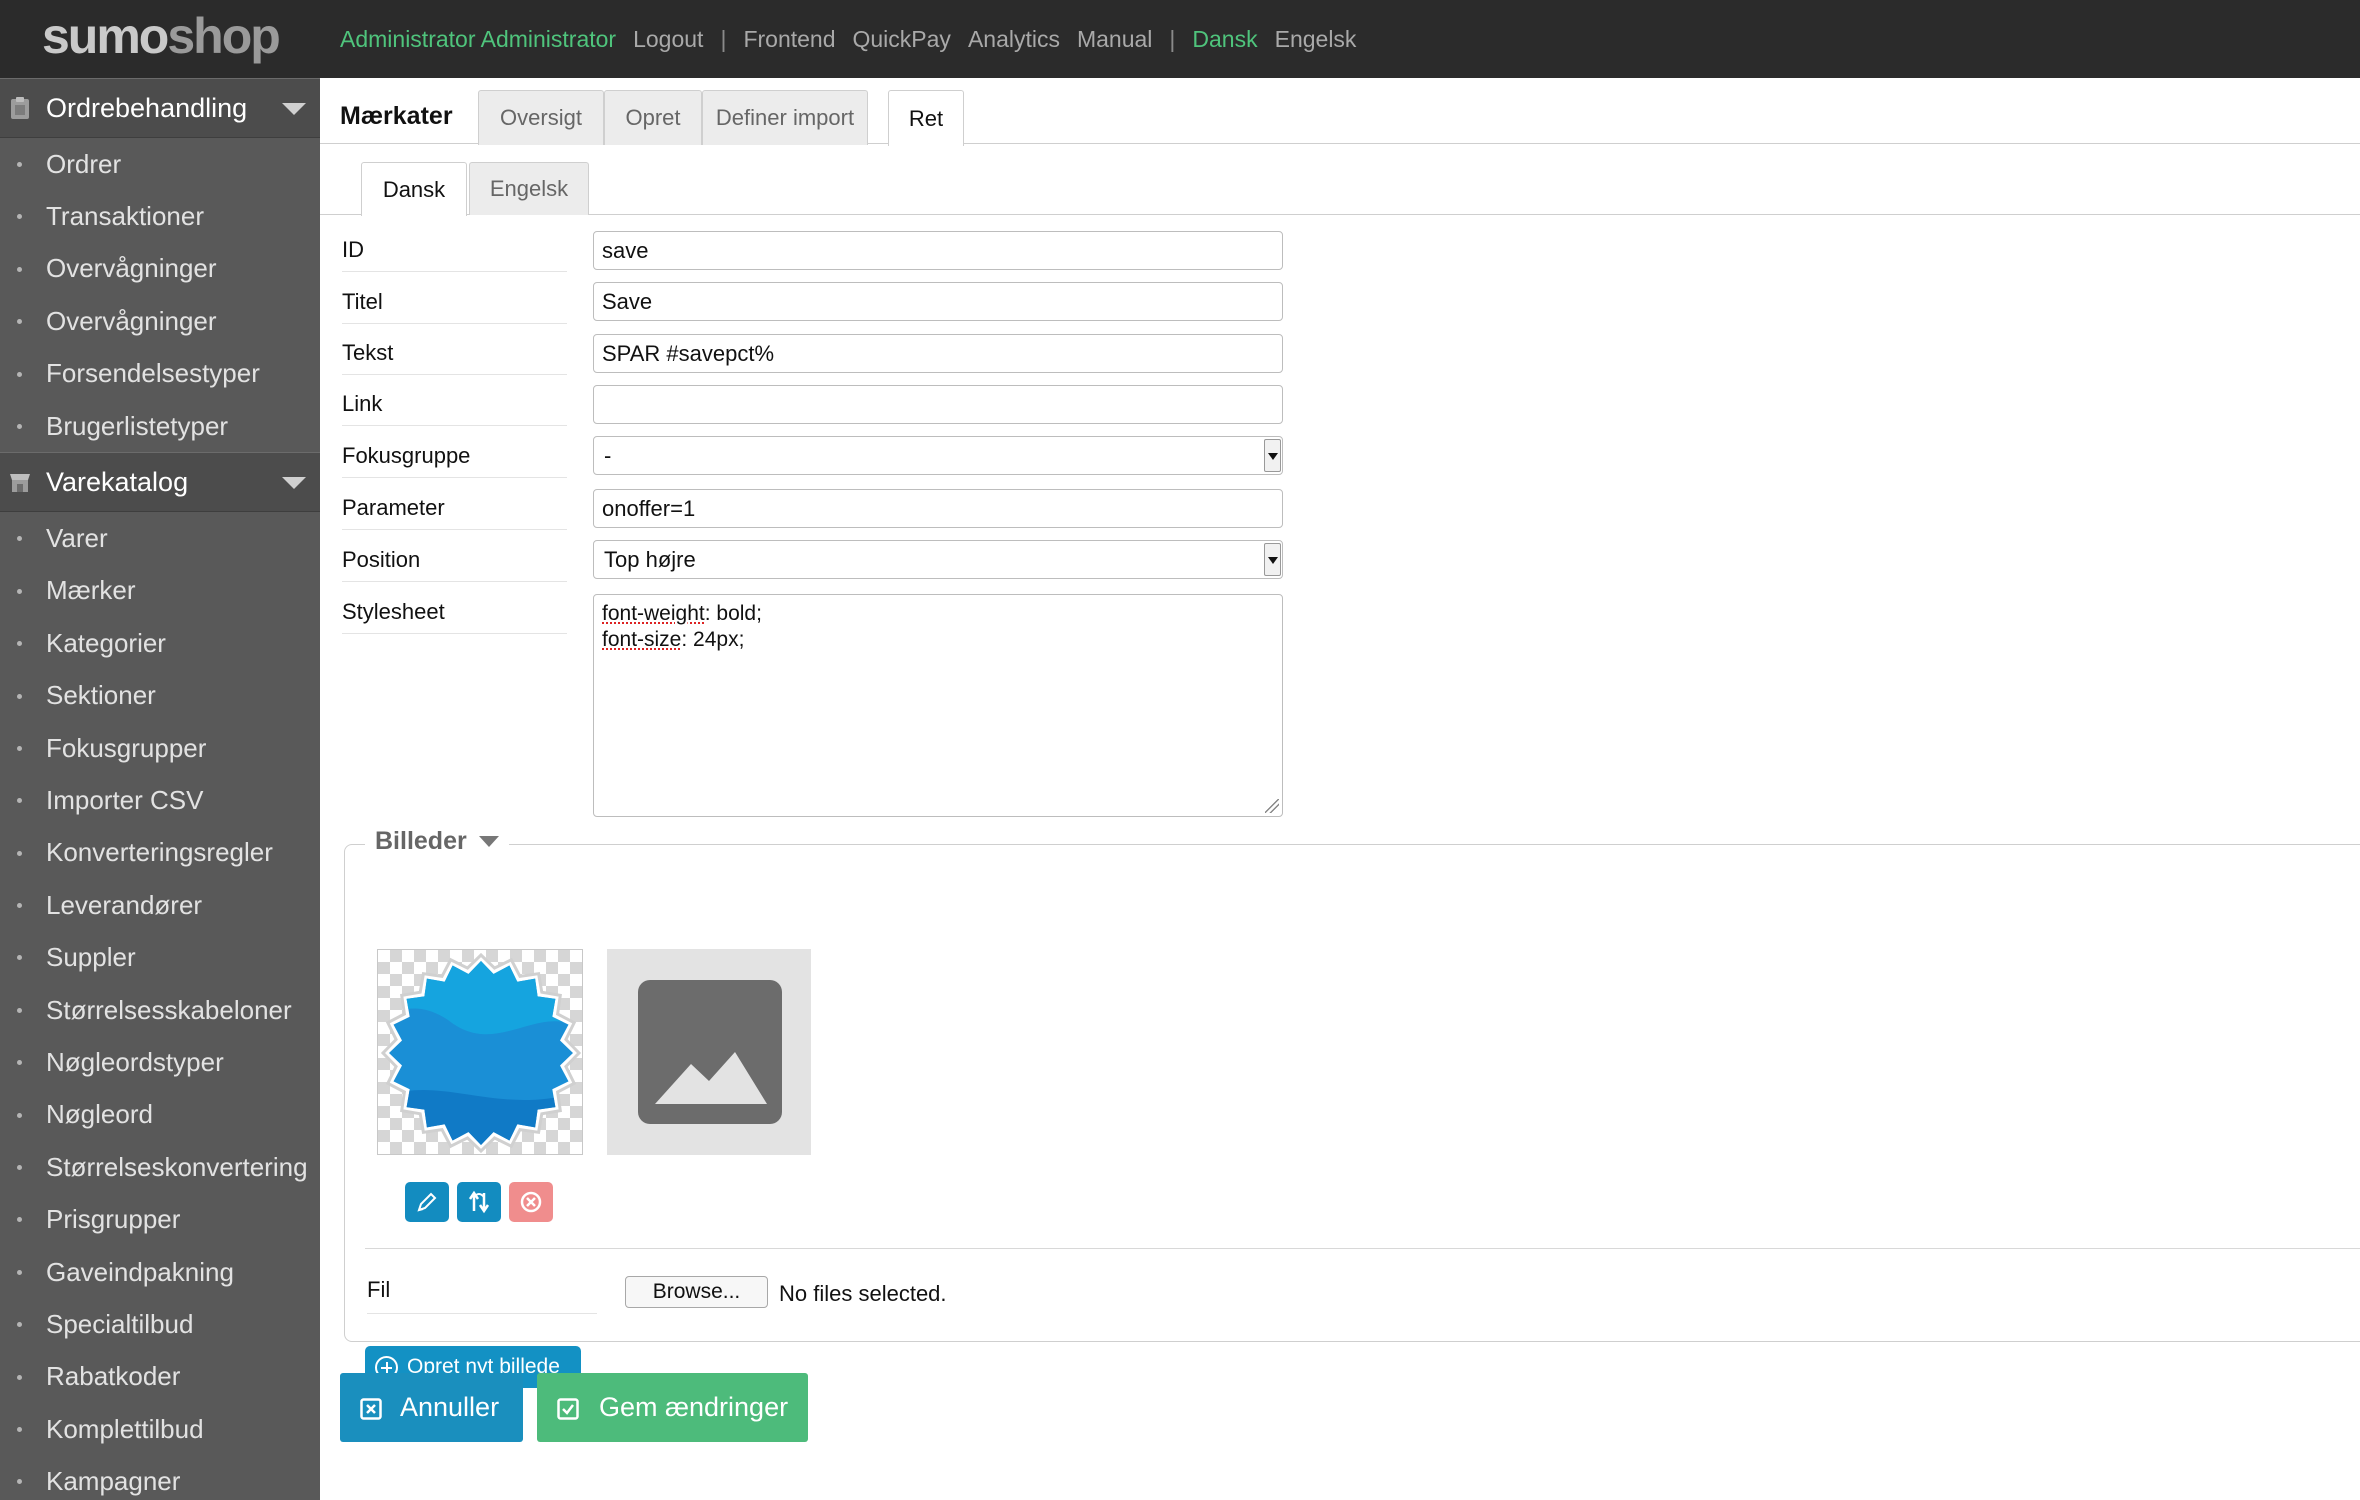 The width and height of the screenshot is (2360, 1500). I want to click on clipboard-icon, so click(20, 108).